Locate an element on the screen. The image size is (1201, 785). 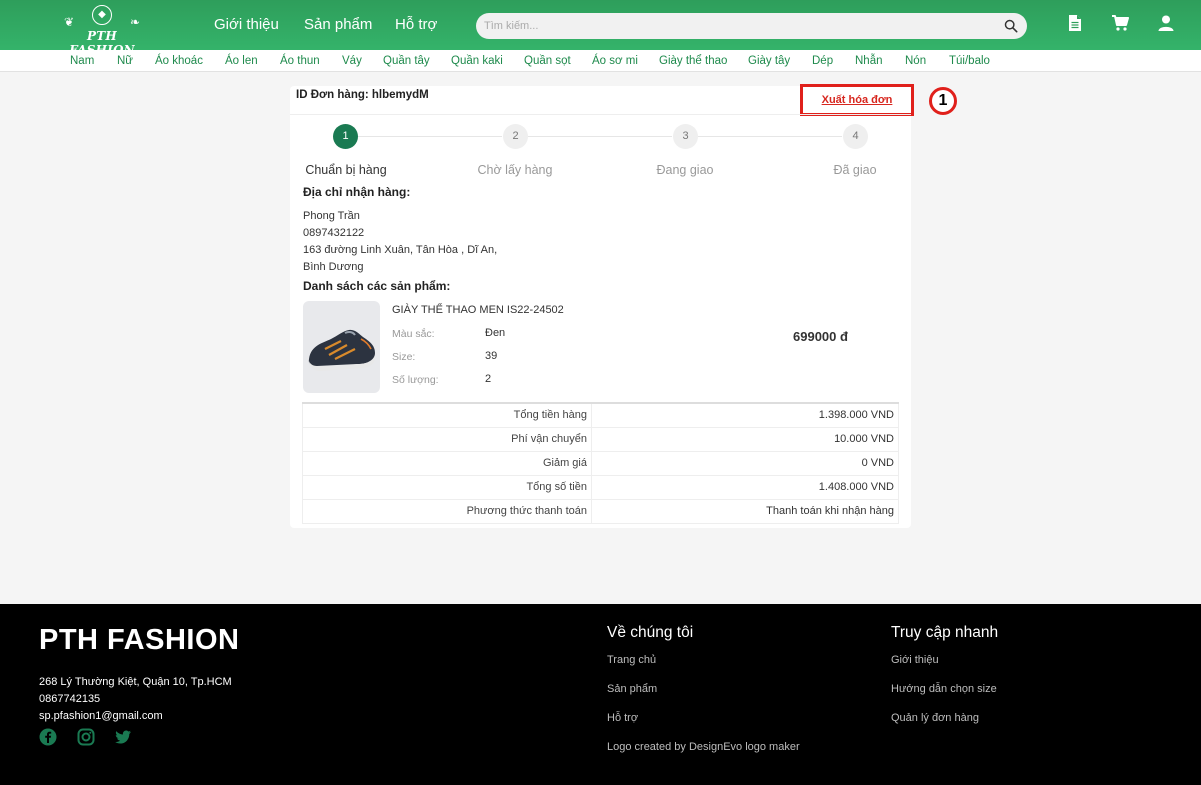
summary-value: 10.000 VND is located at coordinates (745, 439).